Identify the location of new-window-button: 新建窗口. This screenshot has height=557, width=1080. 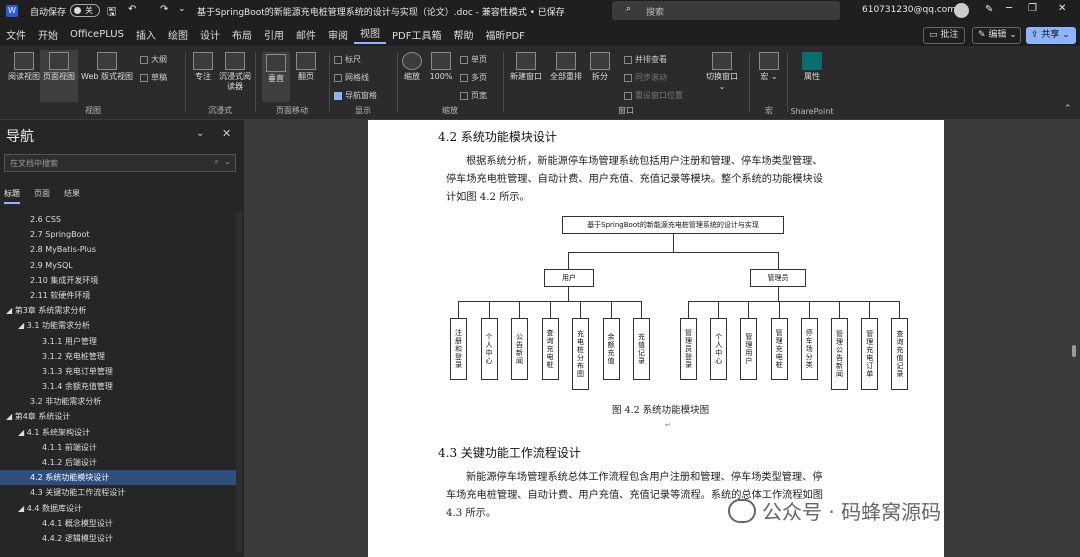
(526, 67).